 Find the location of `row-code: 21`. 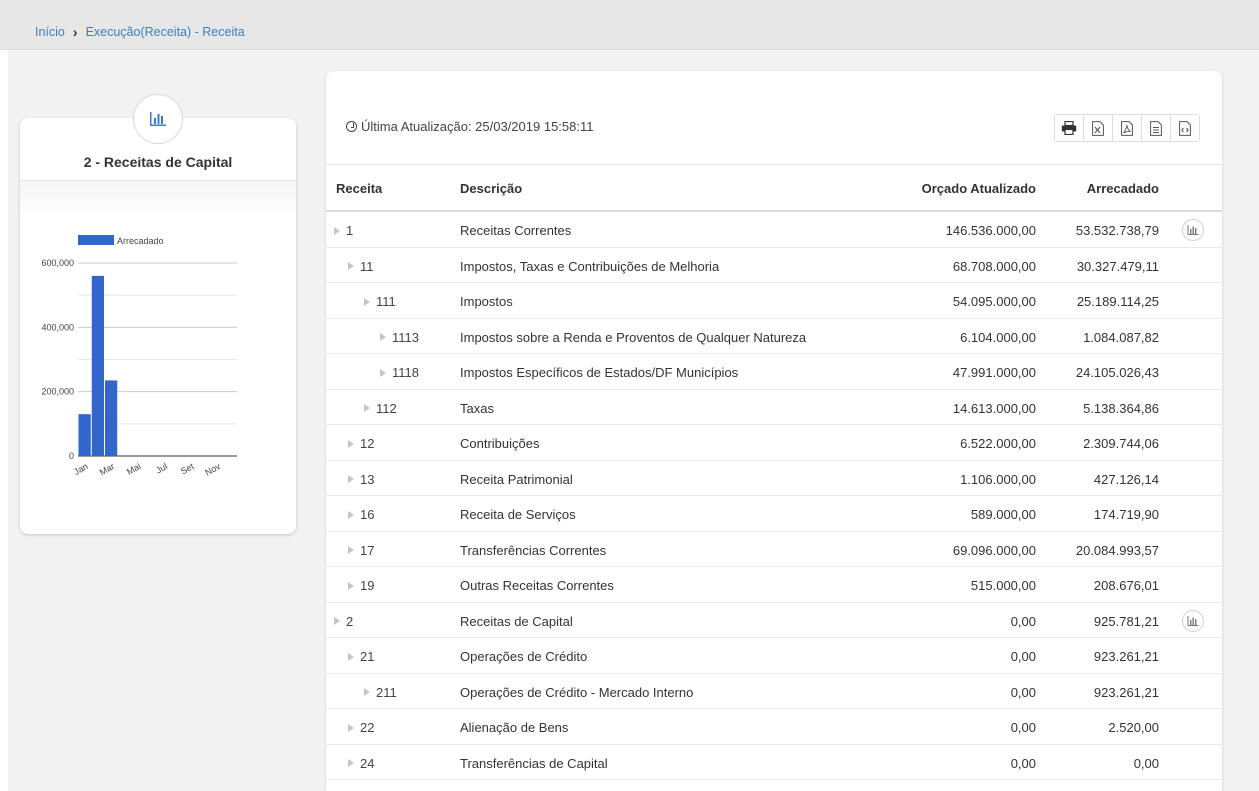

row-code: 21 is located at coordinates (361, 656).